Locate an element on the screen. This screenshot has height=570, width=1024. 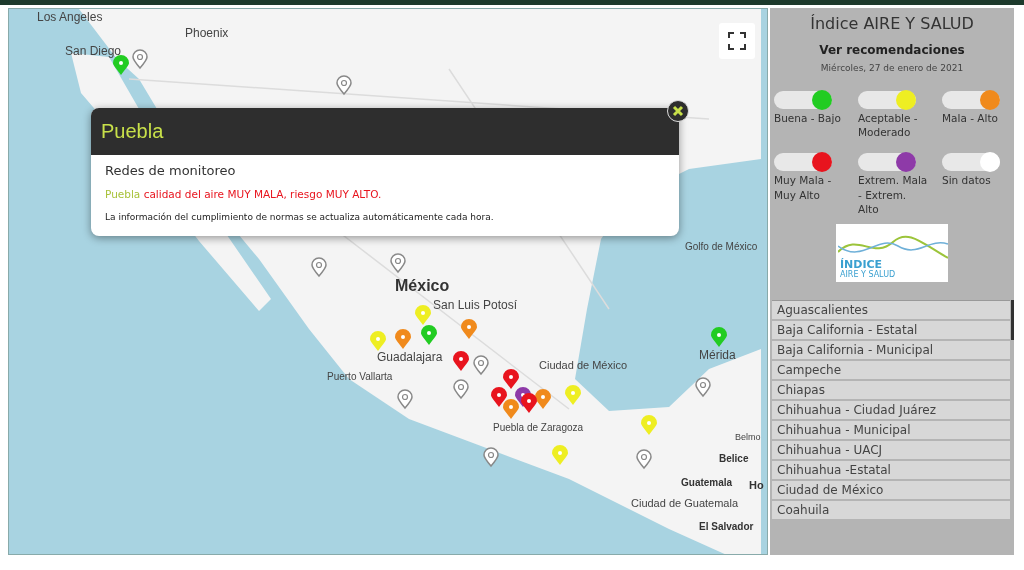
close-icon is located at coordinates (678, 111).